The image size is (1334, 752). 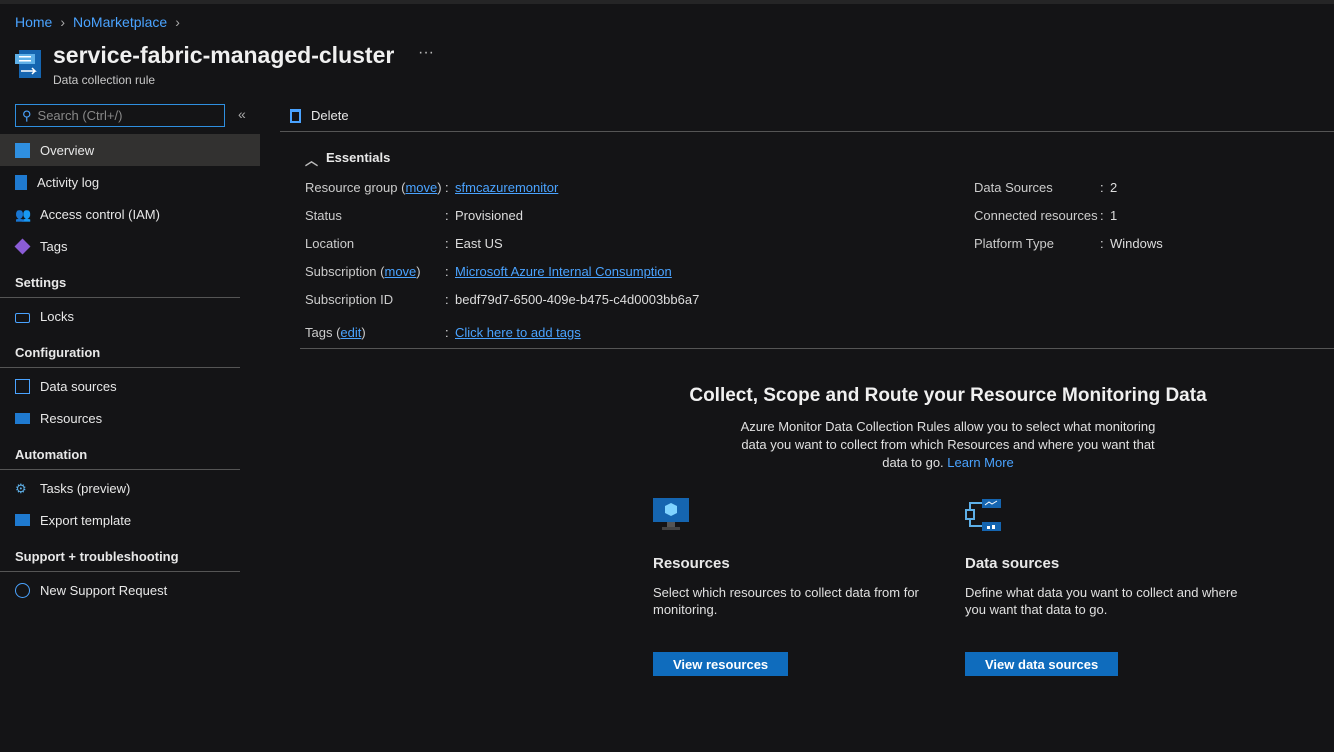 I want to click on delete-button: Delete, so click(x=319, y=115).